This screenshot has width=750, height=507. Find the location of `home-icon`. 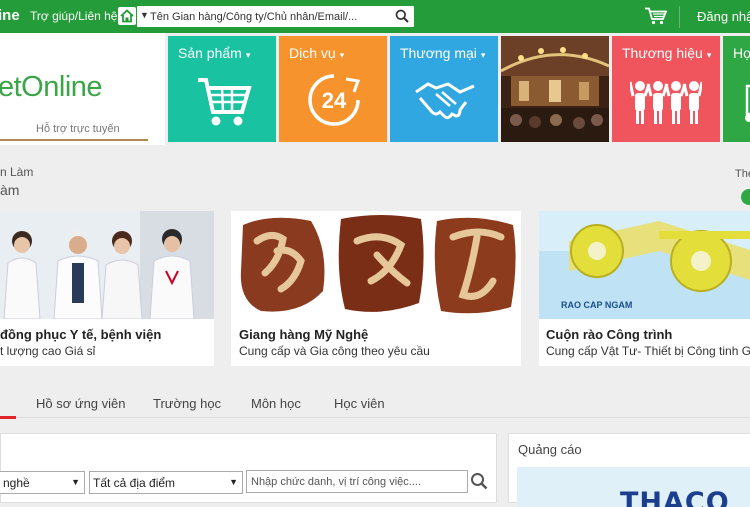

home-icon is located at coordinates (127, 16).